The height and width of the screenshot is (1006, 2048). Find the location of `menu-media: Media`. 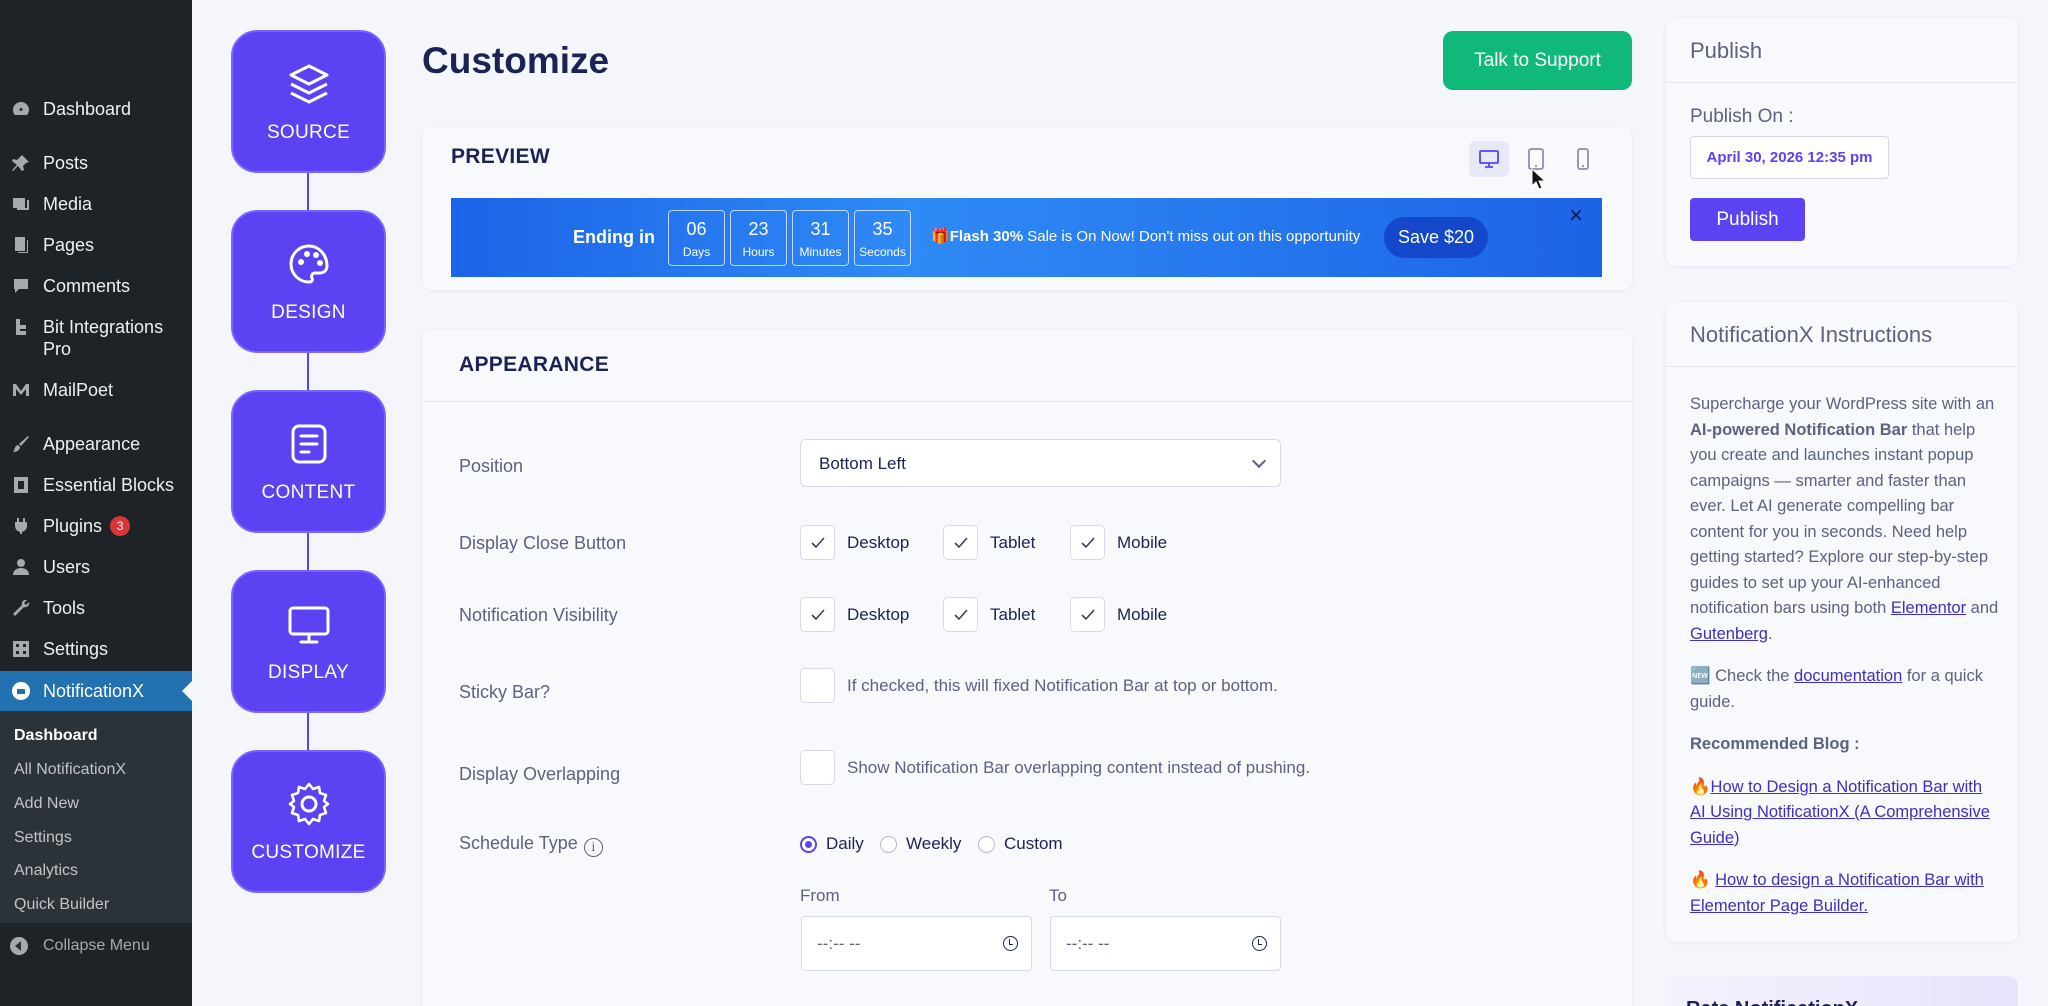

menu-media: Media is located at coordinates (96, 204).